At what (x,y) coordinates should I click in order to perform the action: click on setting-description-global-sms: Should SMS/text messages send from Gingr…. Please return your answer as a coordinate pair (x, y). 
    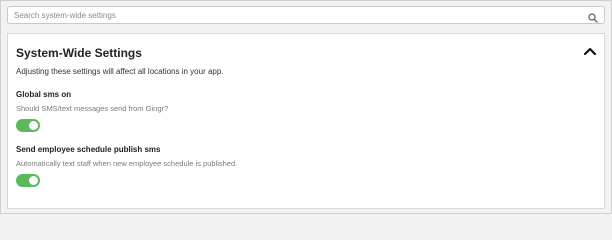
    Looking at the image, I should click on (92, 108).